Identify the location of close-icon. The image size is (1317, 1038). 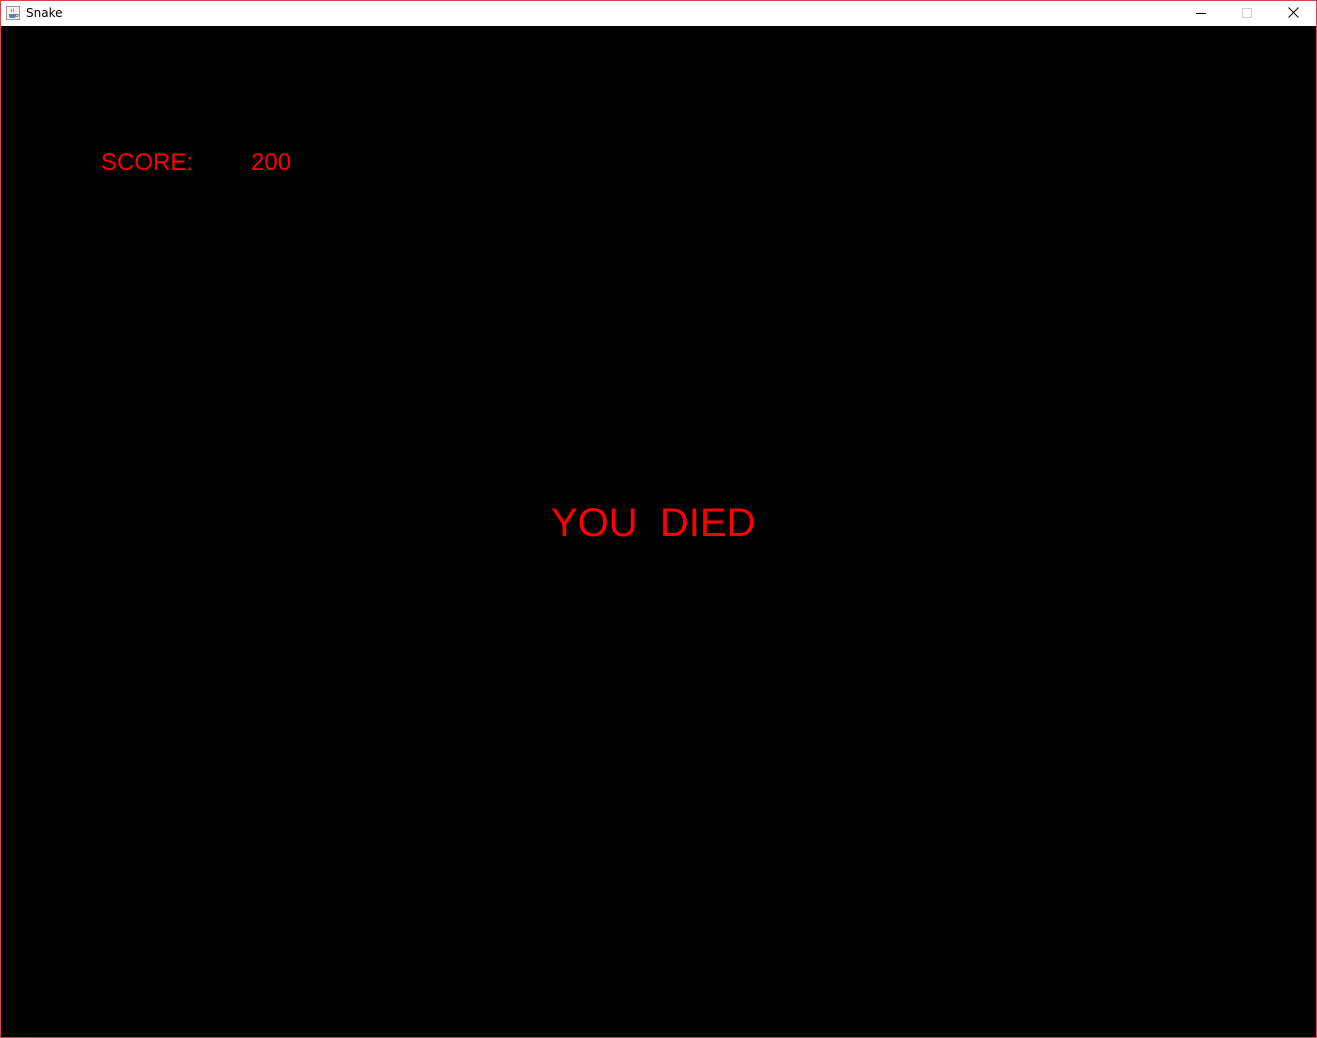
(1293, 14).